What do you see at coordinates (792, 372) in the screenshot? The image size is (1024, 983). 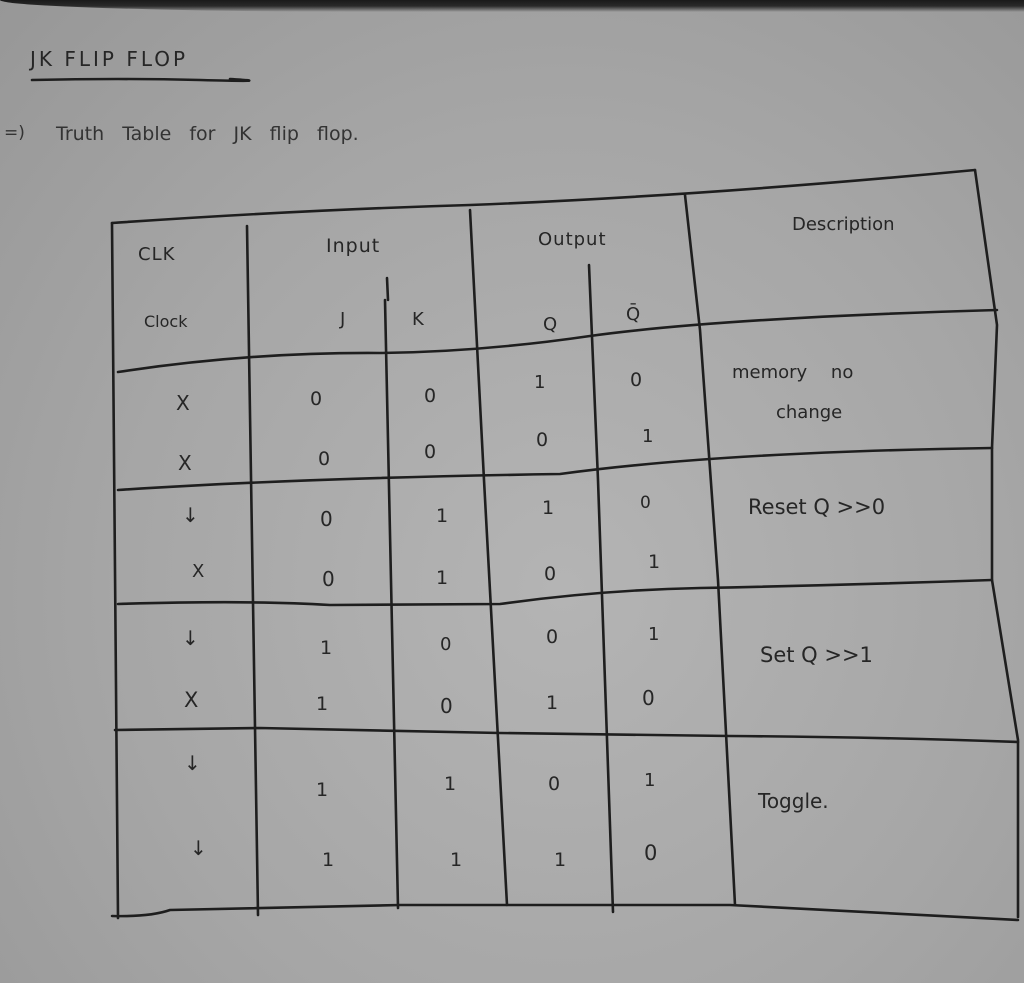 I see `description-memory-line1: memory no` at bounding box center [792, 372].